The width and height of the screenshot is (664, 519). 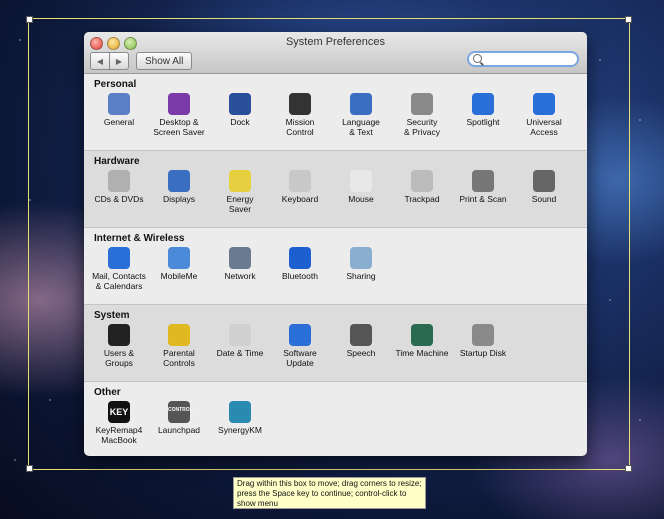 What do you see at coordinates (240, 110) in the screenshot?
I see `pref-pane-item: Dock` at bounding box center [240, 110].